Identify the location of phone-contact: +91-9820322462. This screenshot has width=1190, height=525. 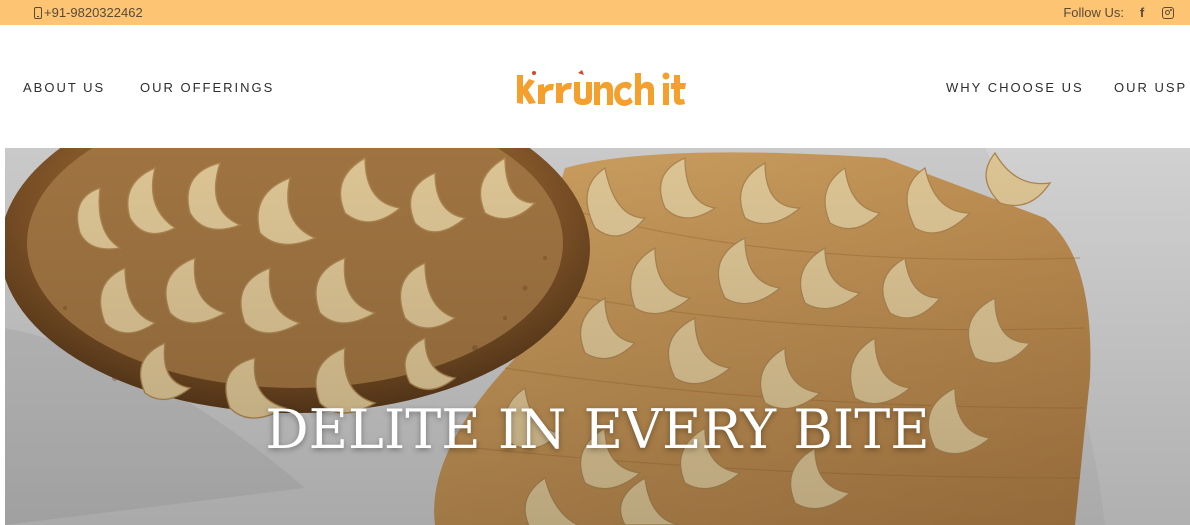
(88, 12).